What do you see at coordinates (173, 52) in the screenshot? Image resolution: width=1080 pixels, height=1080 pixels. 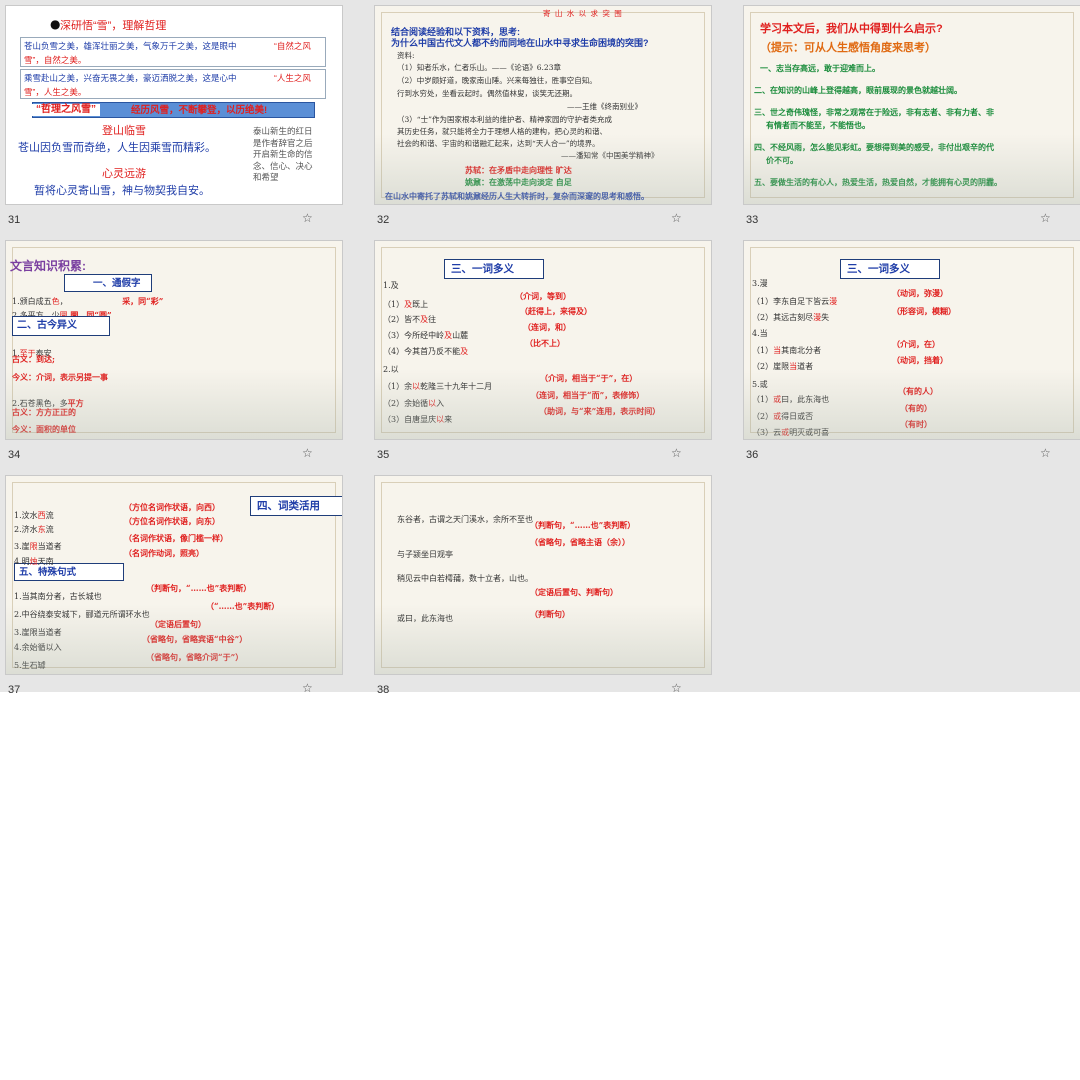 I see `content-box: 苍山负雪之美，雄浑壮丽之美，气象万千之美，这是眼中 “自然之风 雪”，自然之美。` at bounding box center [173, 52].